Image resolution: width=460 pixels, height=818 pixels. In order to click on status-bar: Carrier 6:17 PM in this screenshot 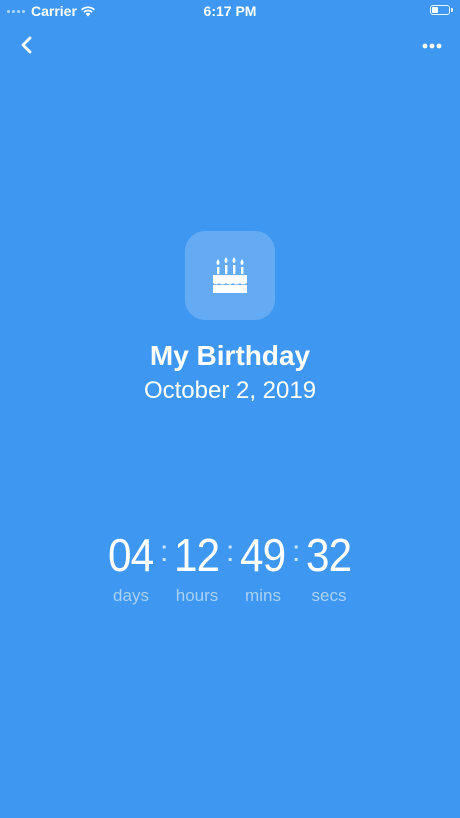, I will do `click(230, 12)`.